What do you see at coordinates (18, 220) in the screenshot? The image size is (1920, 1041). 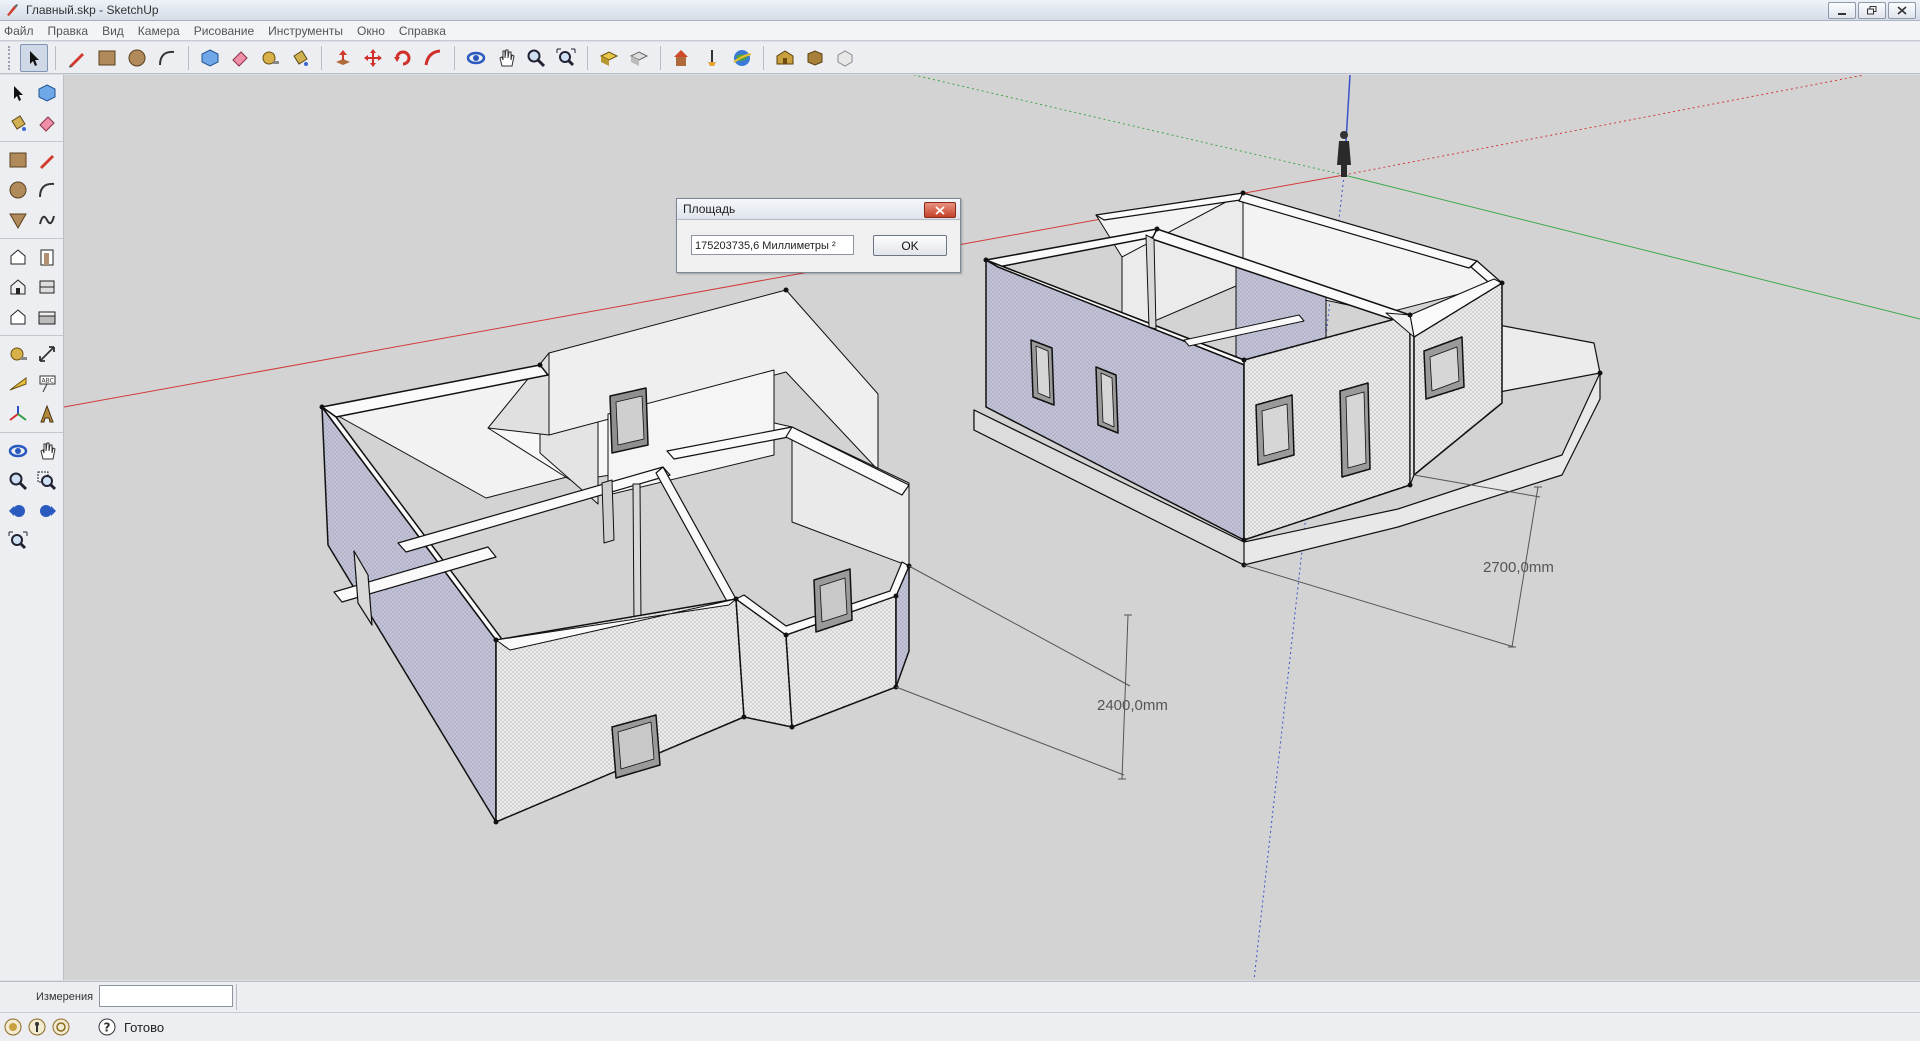 I see `polygon-tool-button` at bounding box center [18, 220].